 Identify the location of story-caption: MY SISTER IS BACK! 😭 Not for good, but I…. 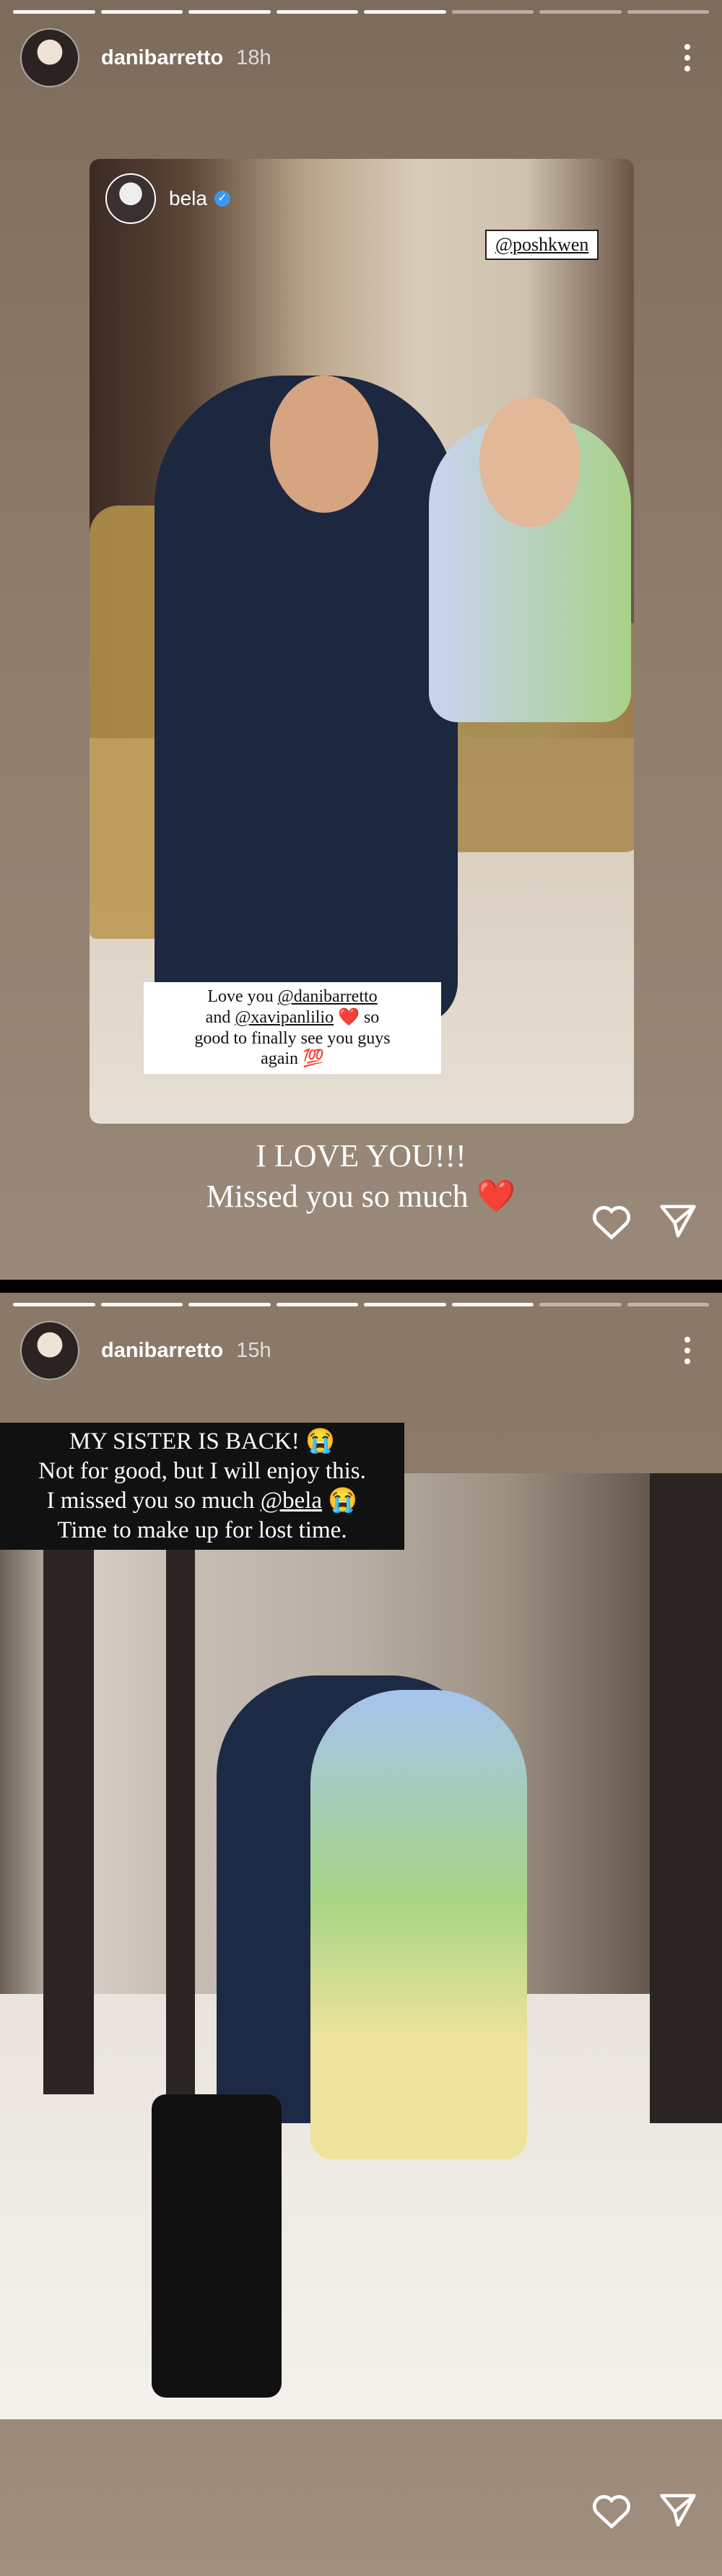
(202, 1486).